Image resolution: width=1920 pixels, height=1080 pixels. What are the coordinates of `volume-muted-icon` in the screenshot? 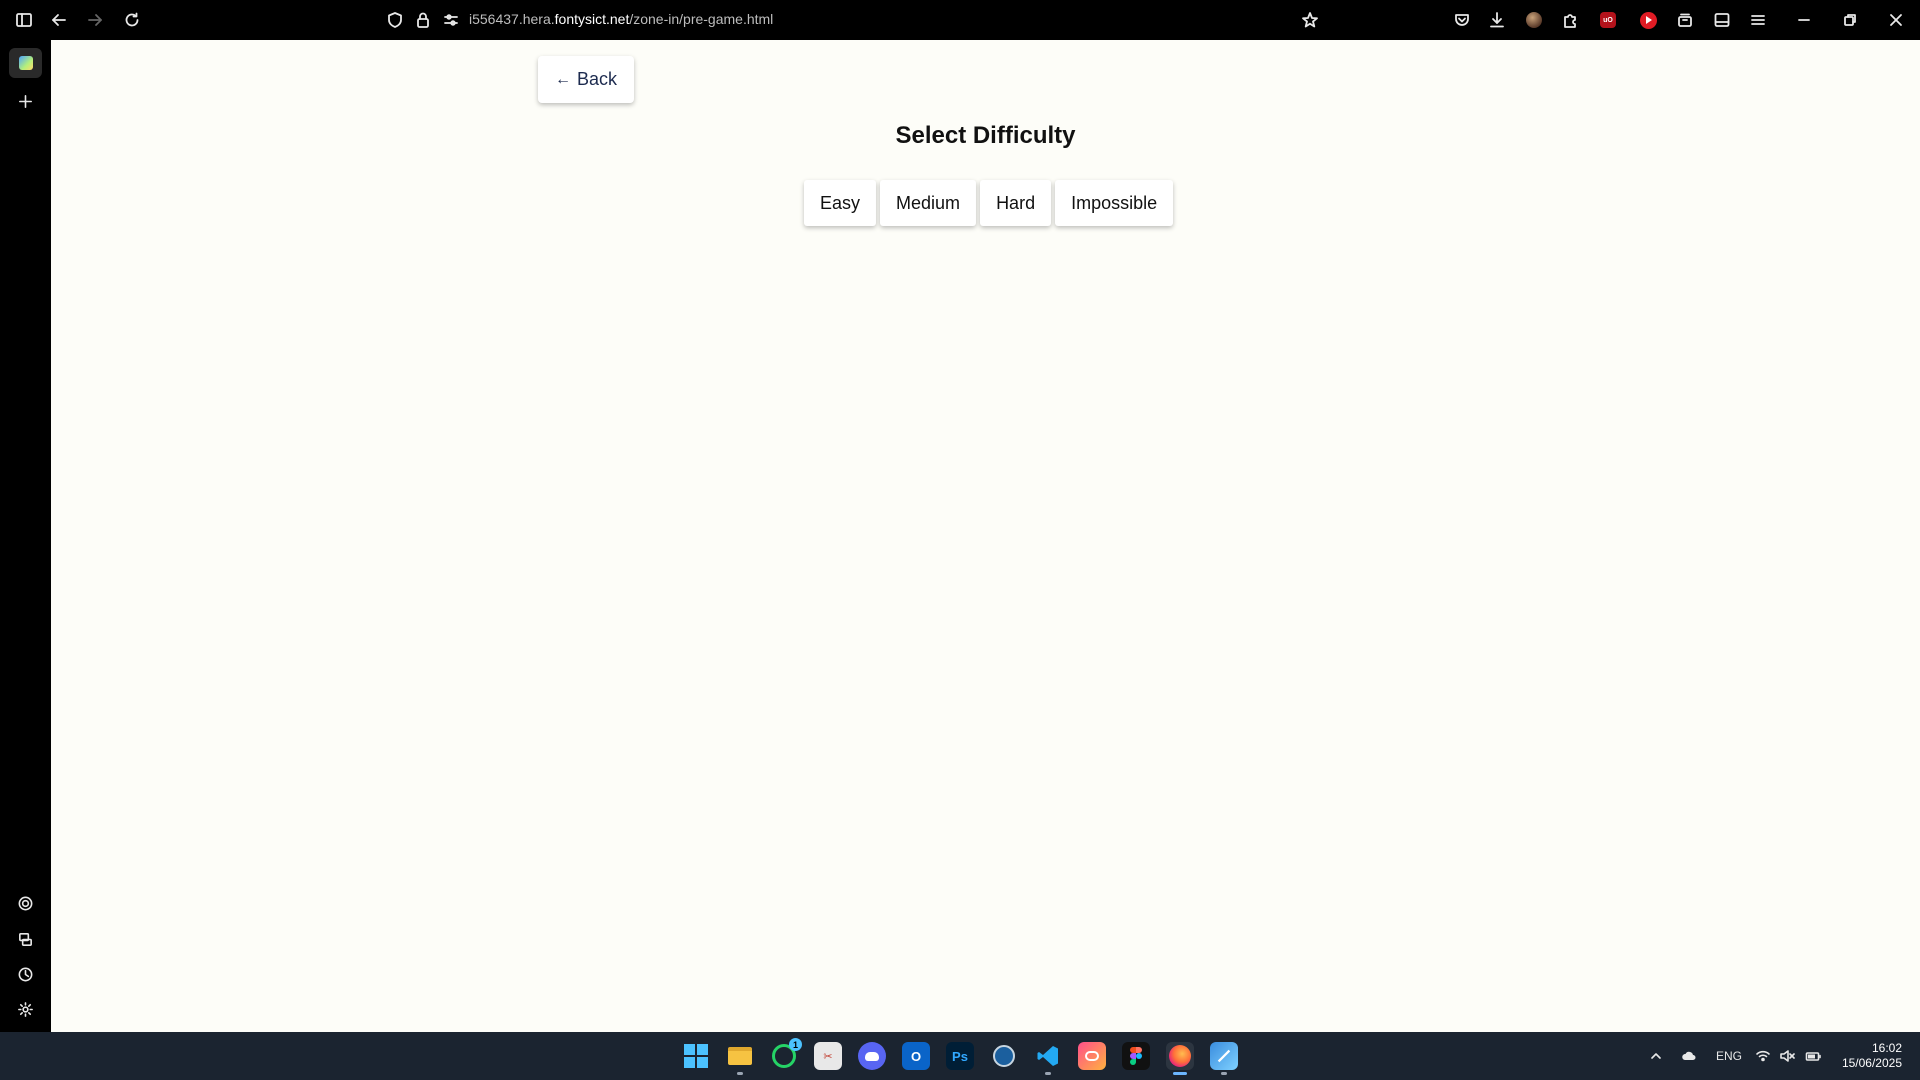 It's located at (1787, 1056).